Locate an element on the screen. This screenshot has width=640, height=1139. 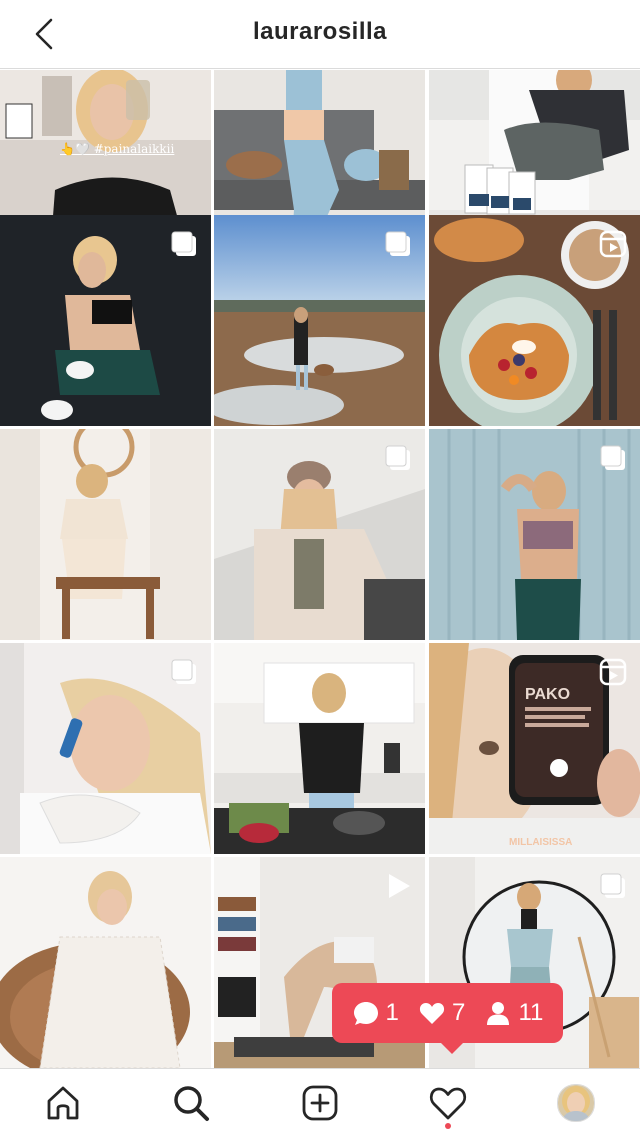
new-post-icon is located at coordinates (320, 1103).